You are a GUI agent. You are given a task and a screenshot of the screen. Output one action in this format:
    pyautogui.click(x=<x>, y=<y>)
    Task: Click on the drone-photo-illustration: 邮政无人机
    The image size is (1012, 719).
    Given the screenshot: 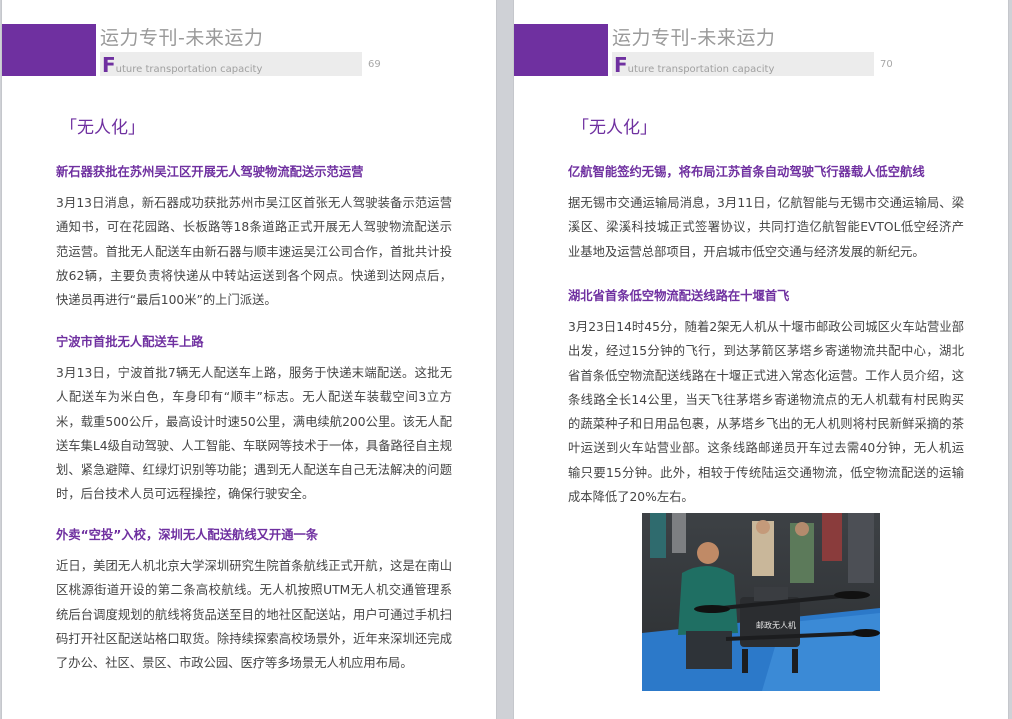 What is the action you would take?
    pyautogui.click(x=761, y=602)
    